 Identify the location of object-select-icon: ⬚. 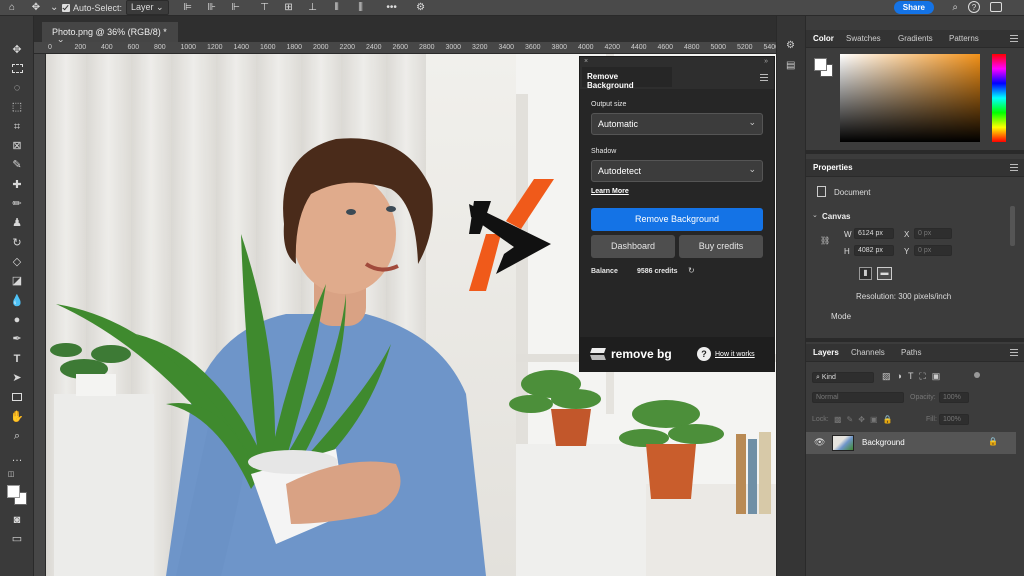
(17, 107).